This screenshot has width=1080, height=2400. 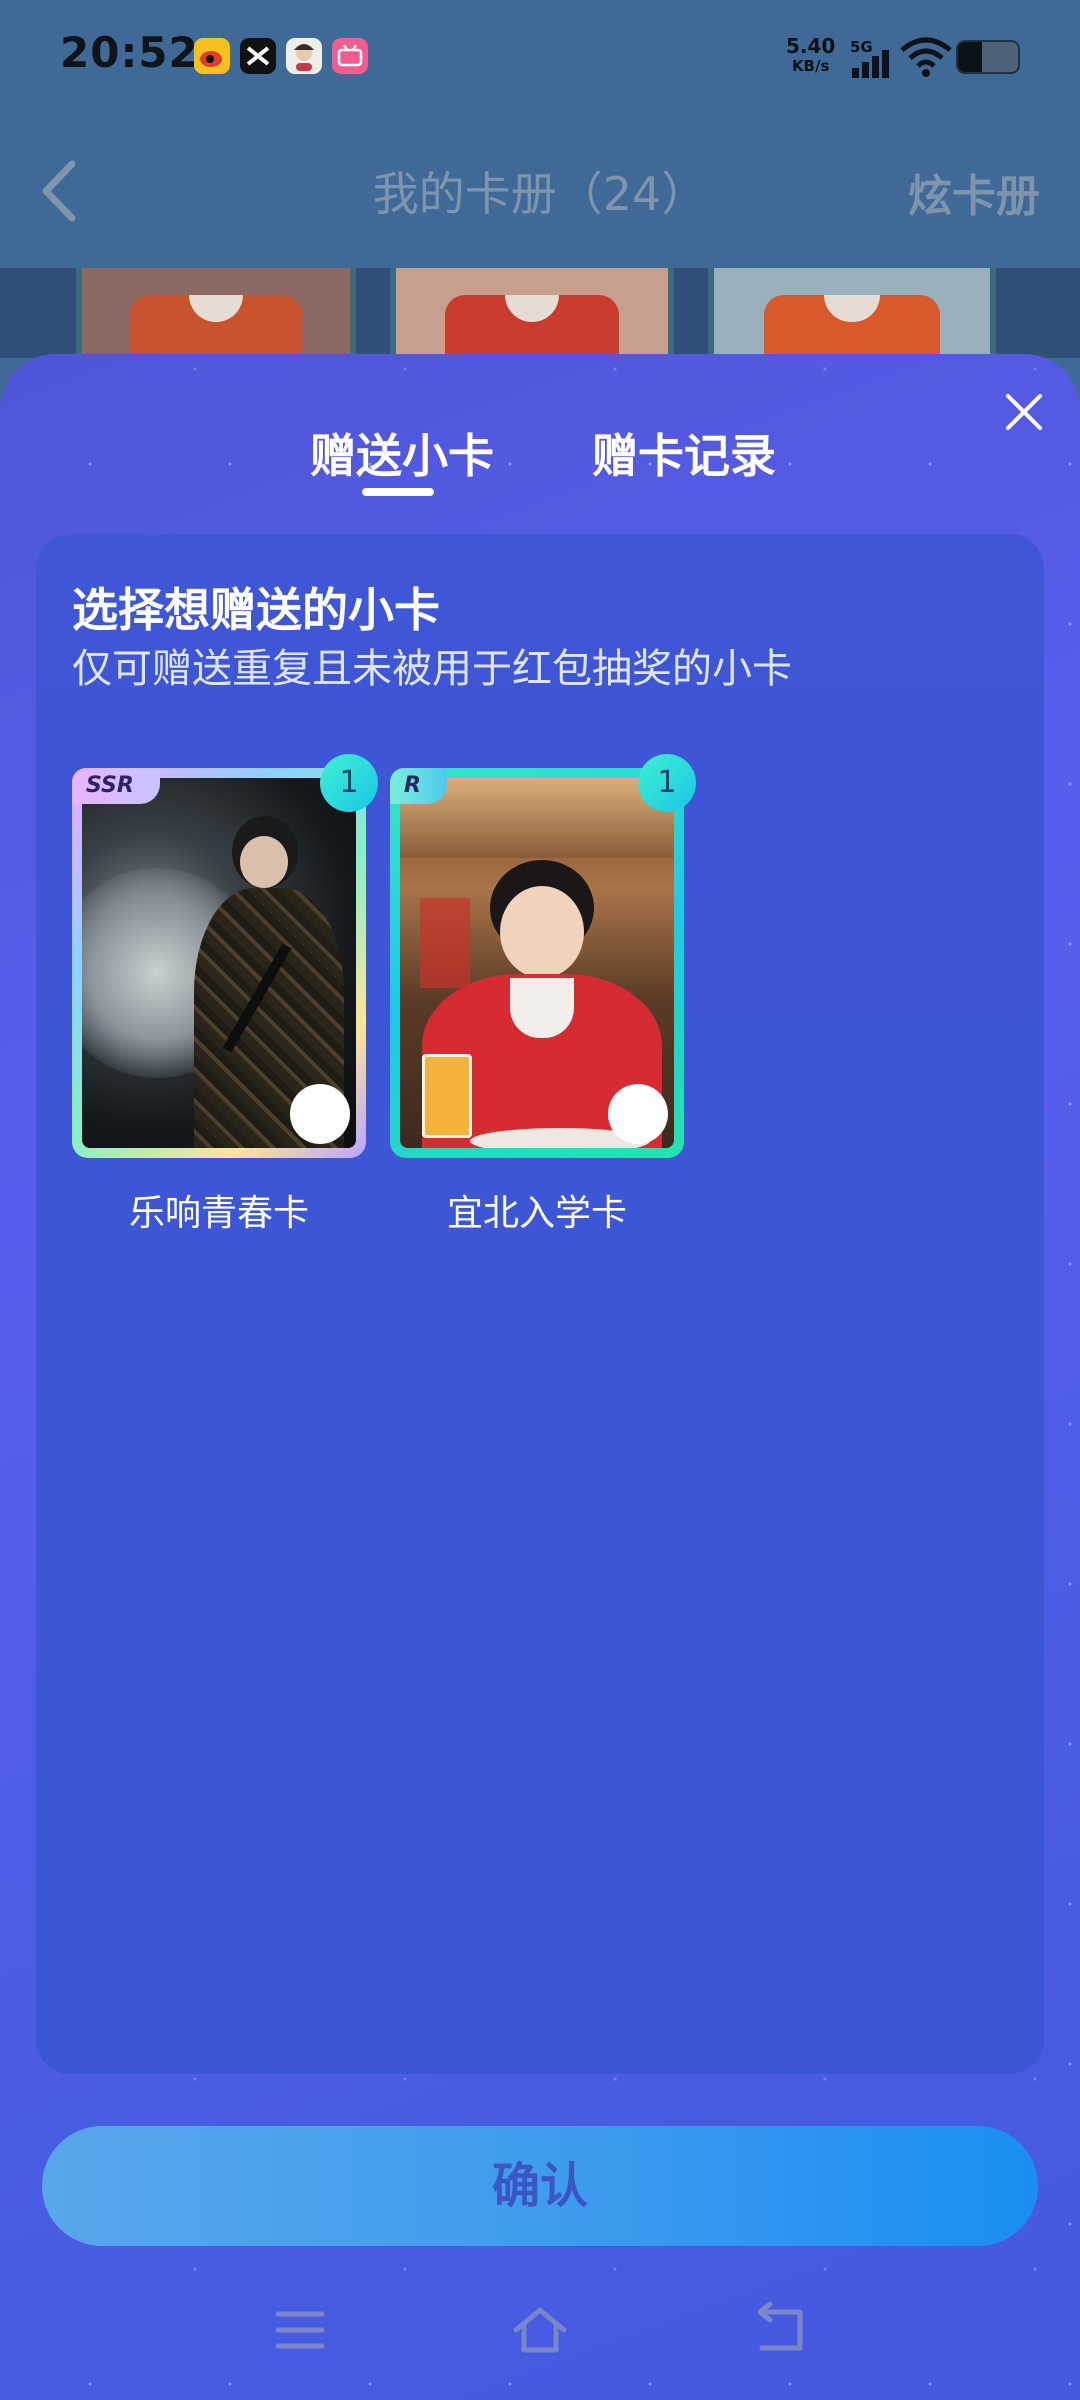 I want to click on wifi-icon, so click(x=926, y=57).